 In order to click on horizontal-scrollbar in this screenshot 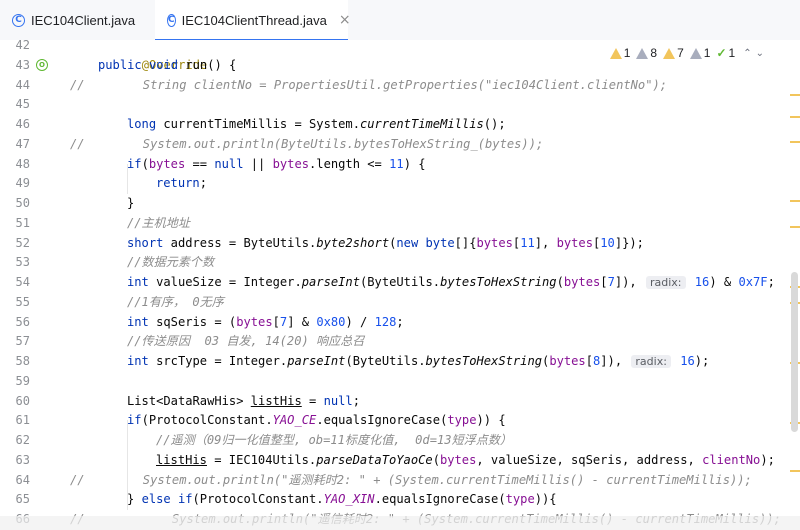, I will do `click(400, 523)`.